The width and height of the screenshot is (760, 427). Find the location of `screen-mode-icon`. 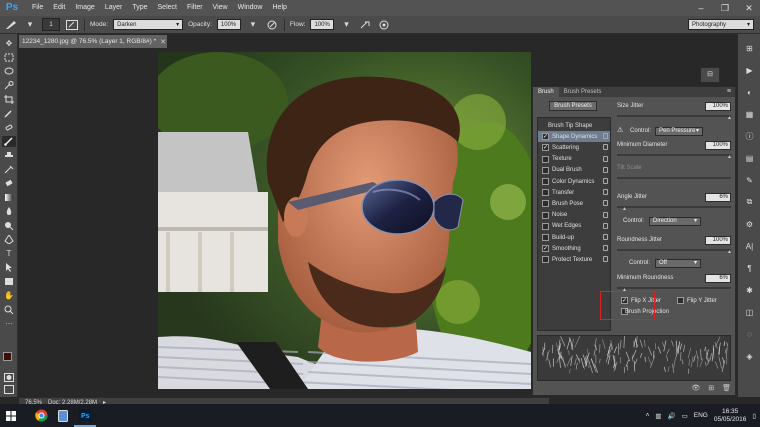

screen-mode-icon is located at coordinates (9, 389).